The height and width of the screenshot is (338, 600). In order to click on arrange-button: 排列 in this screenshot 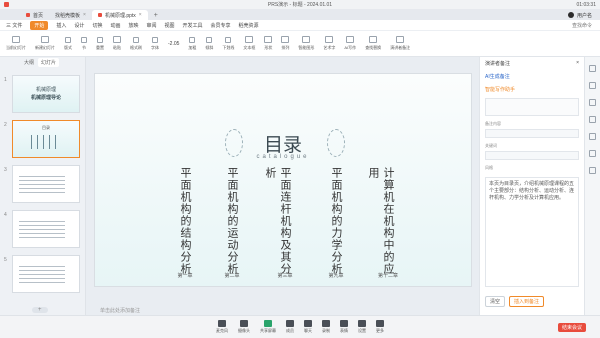, I will do `click(285, 43)`.